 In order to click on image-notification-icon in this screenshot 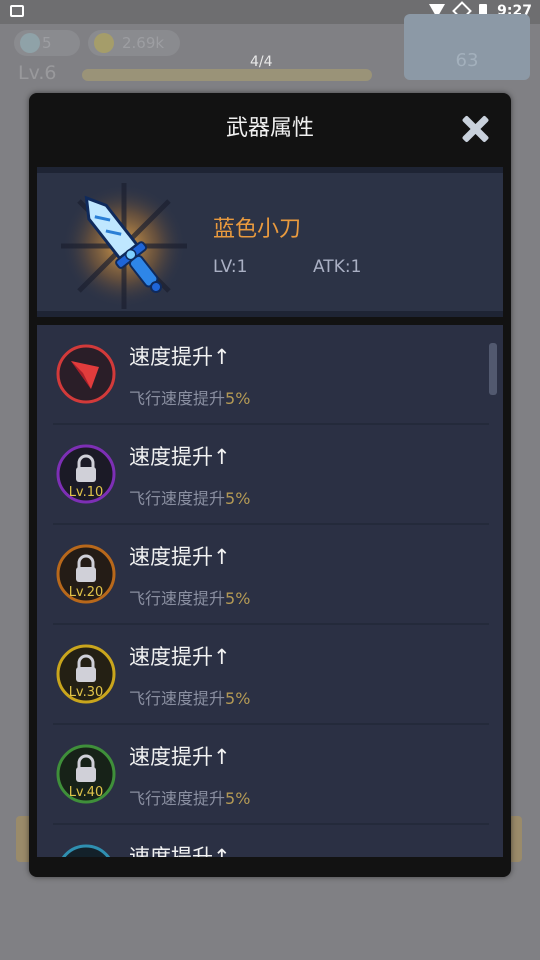, I will do `click(17, 11)`.